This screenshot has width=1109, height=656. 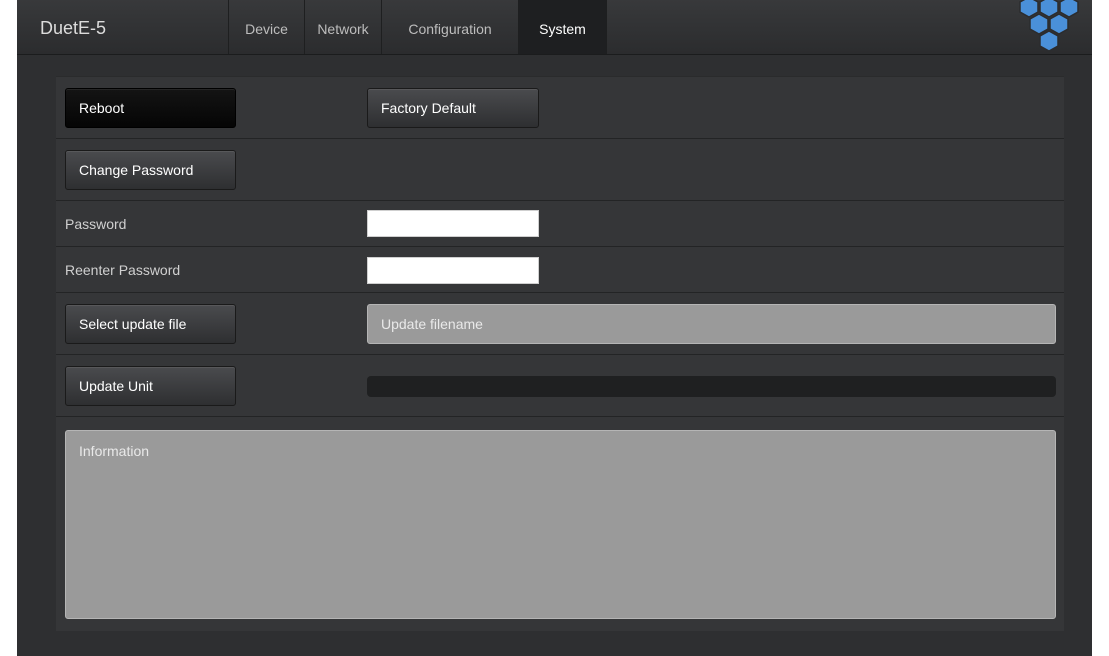 I want to click on hexagon-cluster-icon, so click(x=1049, y=26).